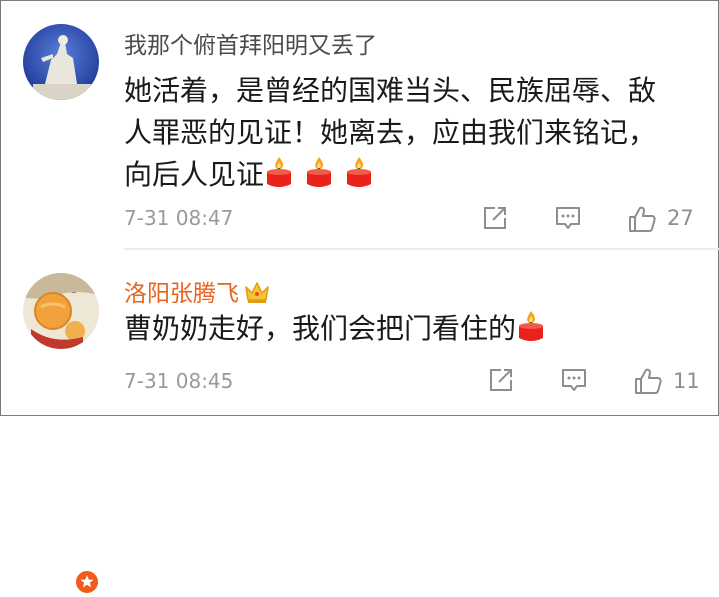 This screenshot has width=719, height=597. I want to click on username: 洛阳张腾飞, so click(197, 291).